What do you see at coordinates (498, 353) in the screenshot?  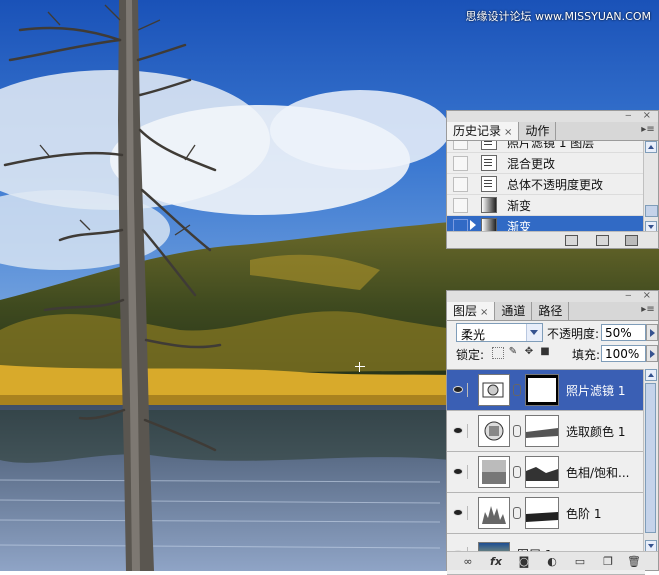 I see `lock-transparency-icon` at bounding box center [498, 353].